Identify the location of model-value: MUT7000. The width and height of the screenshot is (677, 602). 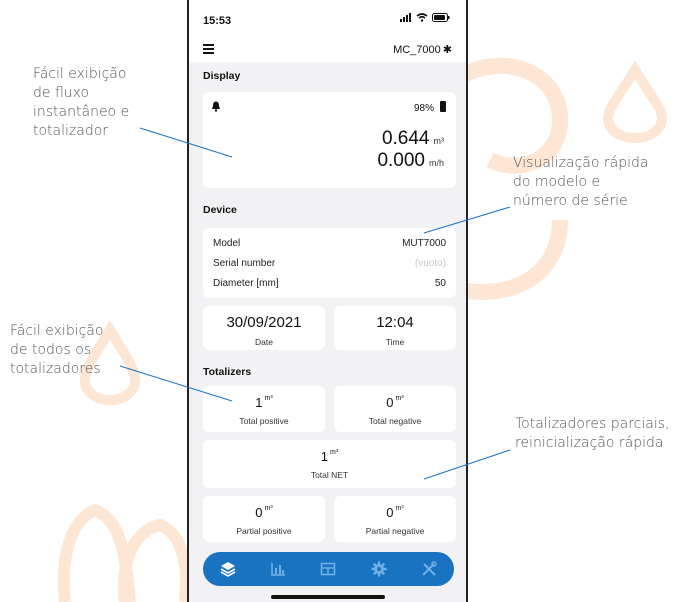
(424, 243).